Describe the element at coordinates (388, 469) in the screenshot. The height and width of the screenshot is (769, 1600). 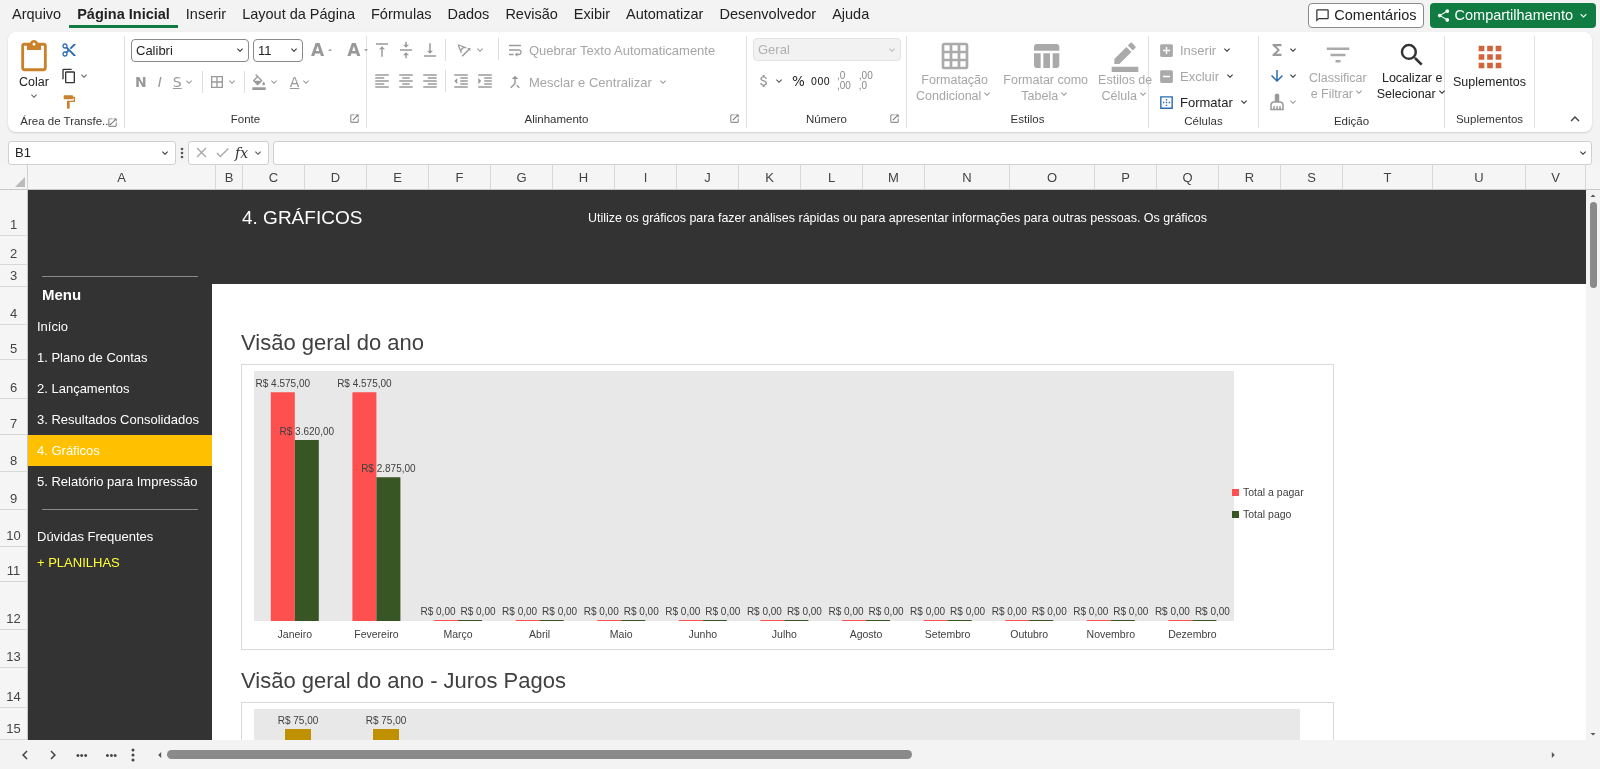
I see `data-label: R$ 2.875,00` at that location.